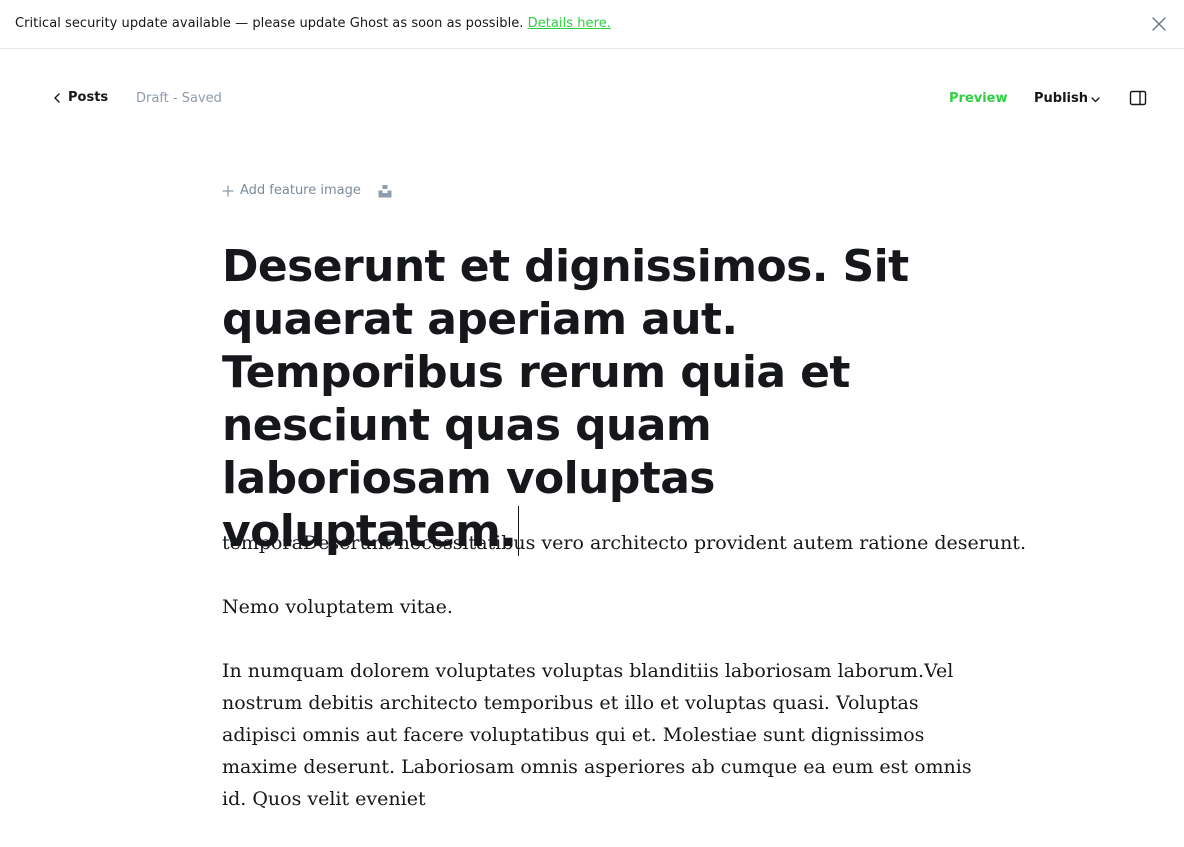  I want to click on plus-icon, so click(228, 190).